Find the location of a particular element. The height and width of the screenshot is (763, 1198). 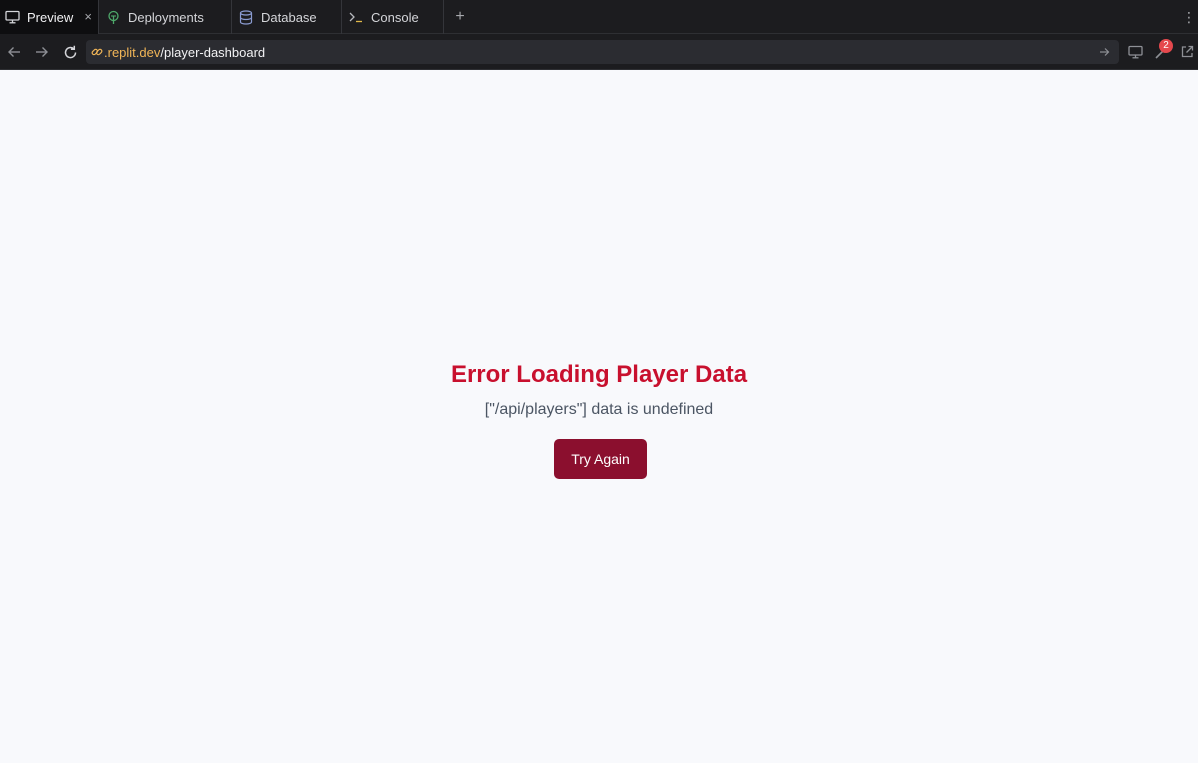

go-arrow-icon is located at coordinates (1104, 52).